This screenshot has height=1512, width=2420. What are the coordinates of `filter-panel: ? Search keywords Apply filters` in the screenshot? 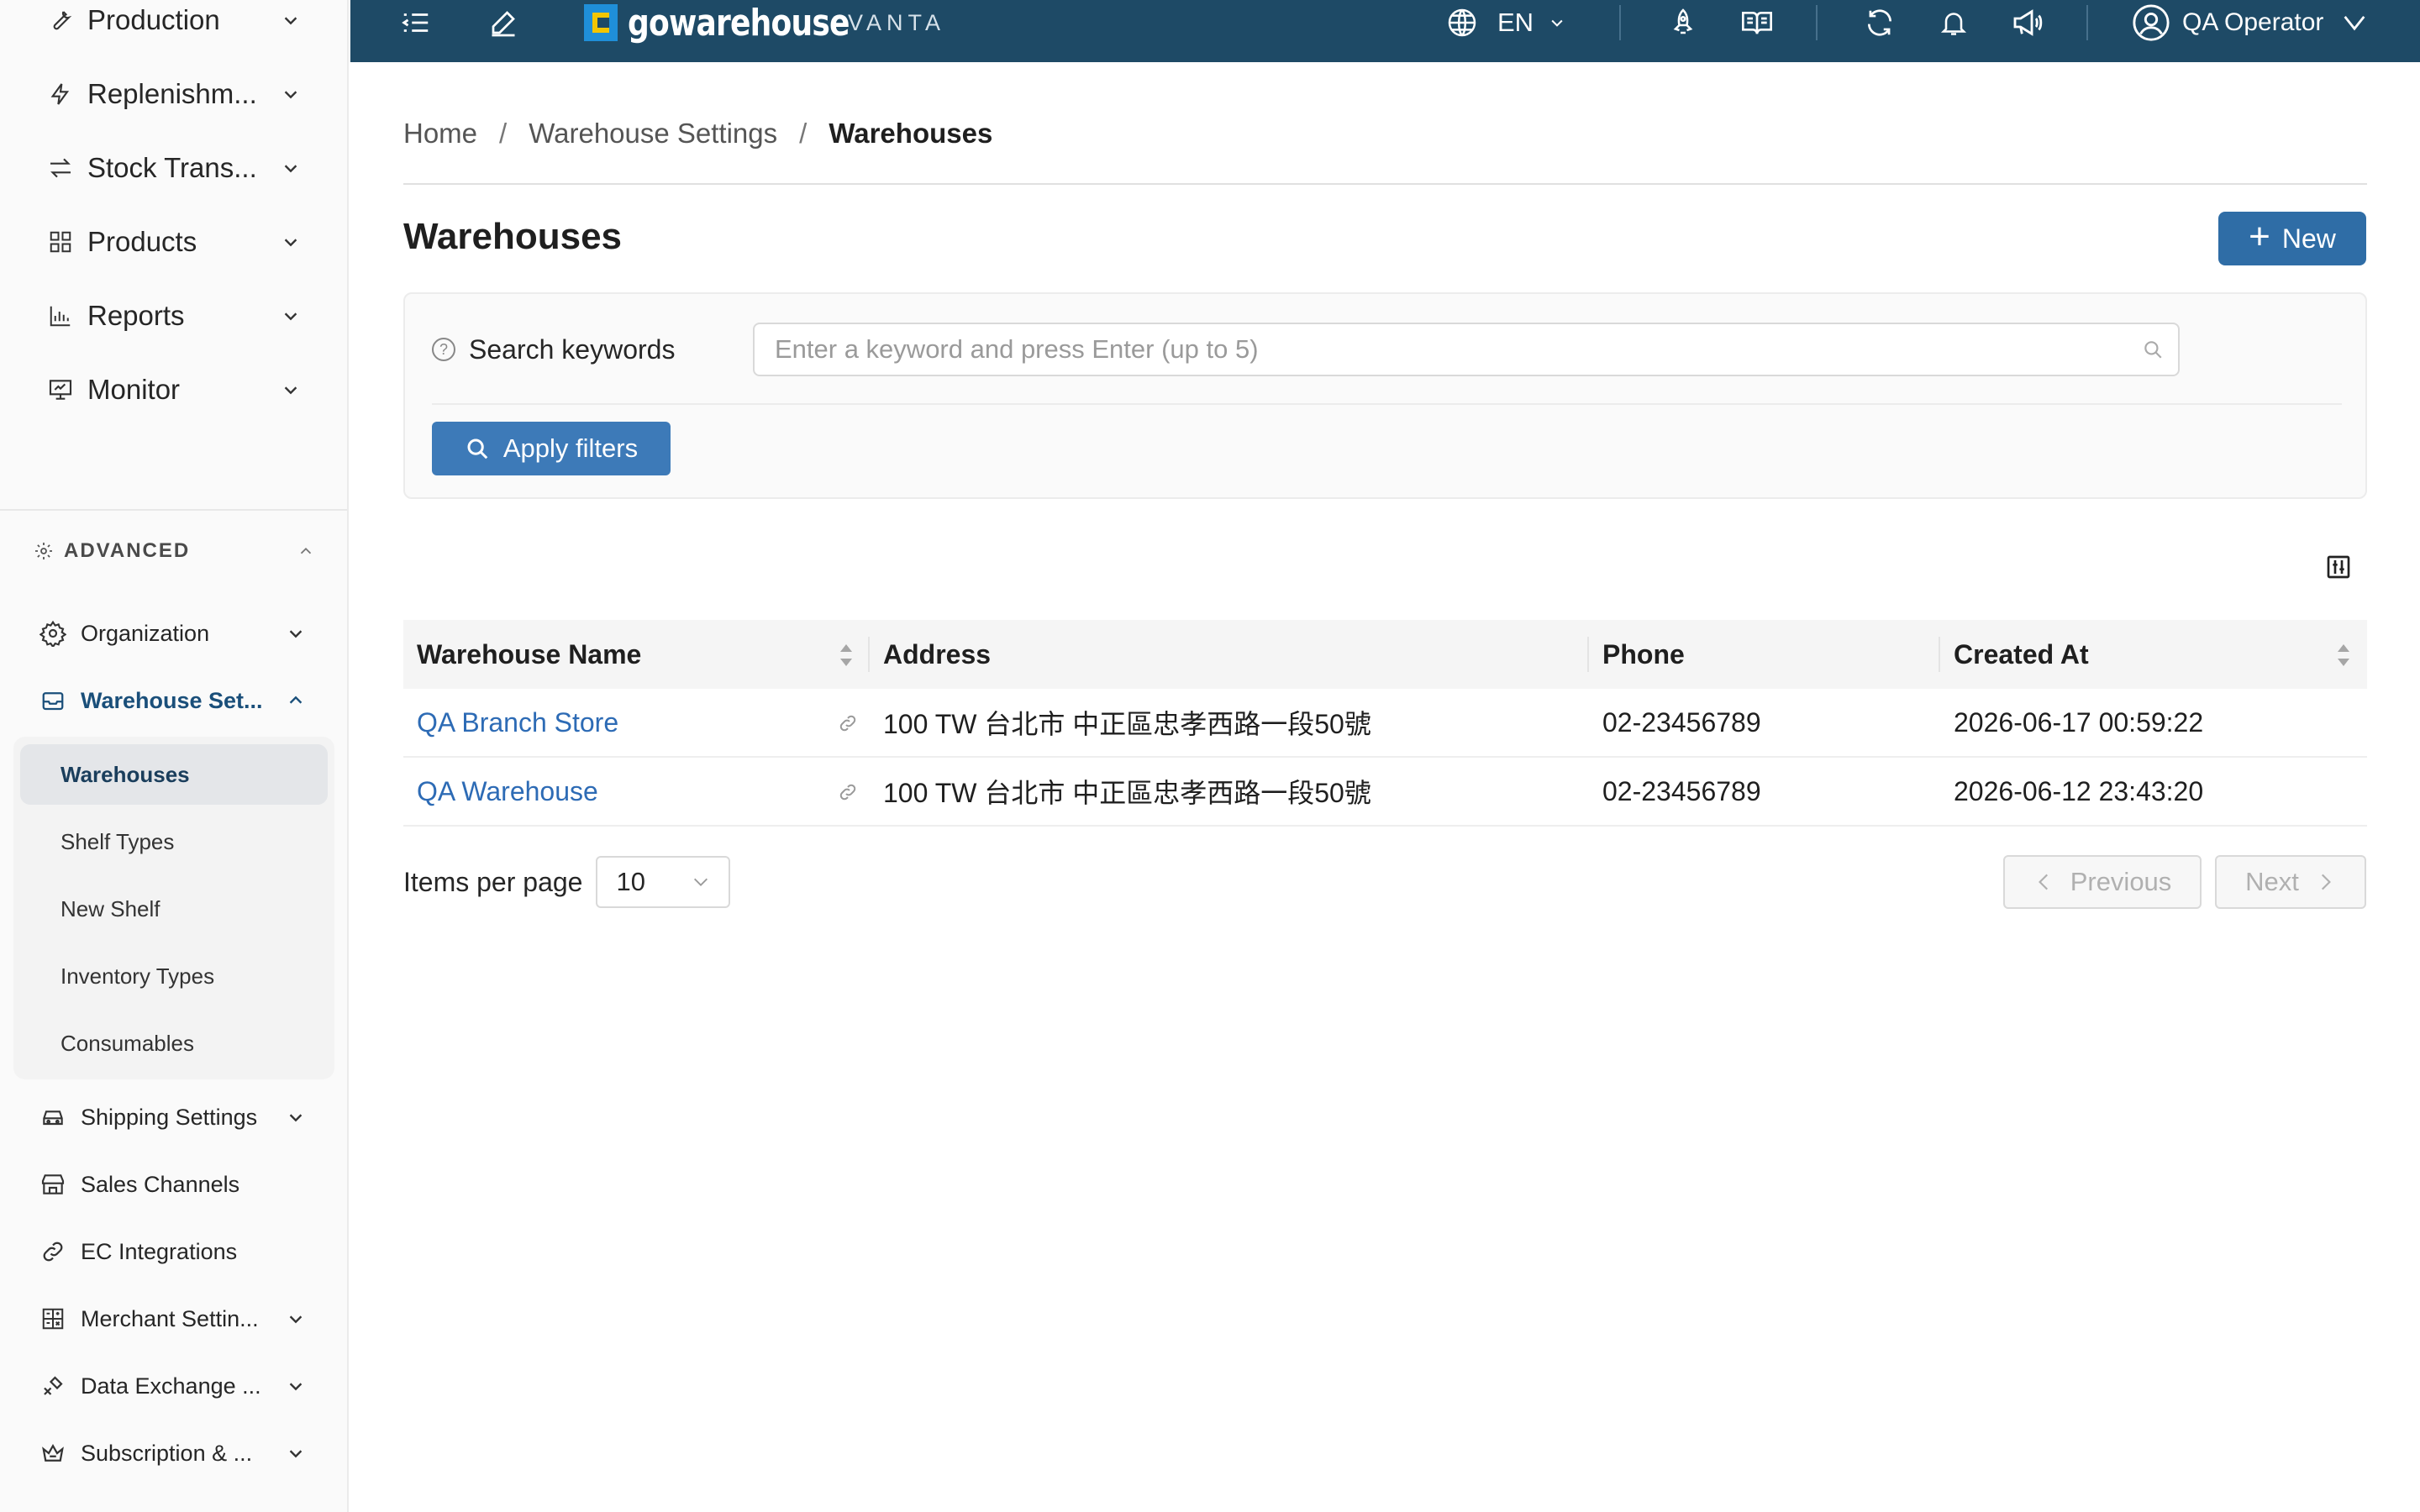 It's located at (1385, 395).